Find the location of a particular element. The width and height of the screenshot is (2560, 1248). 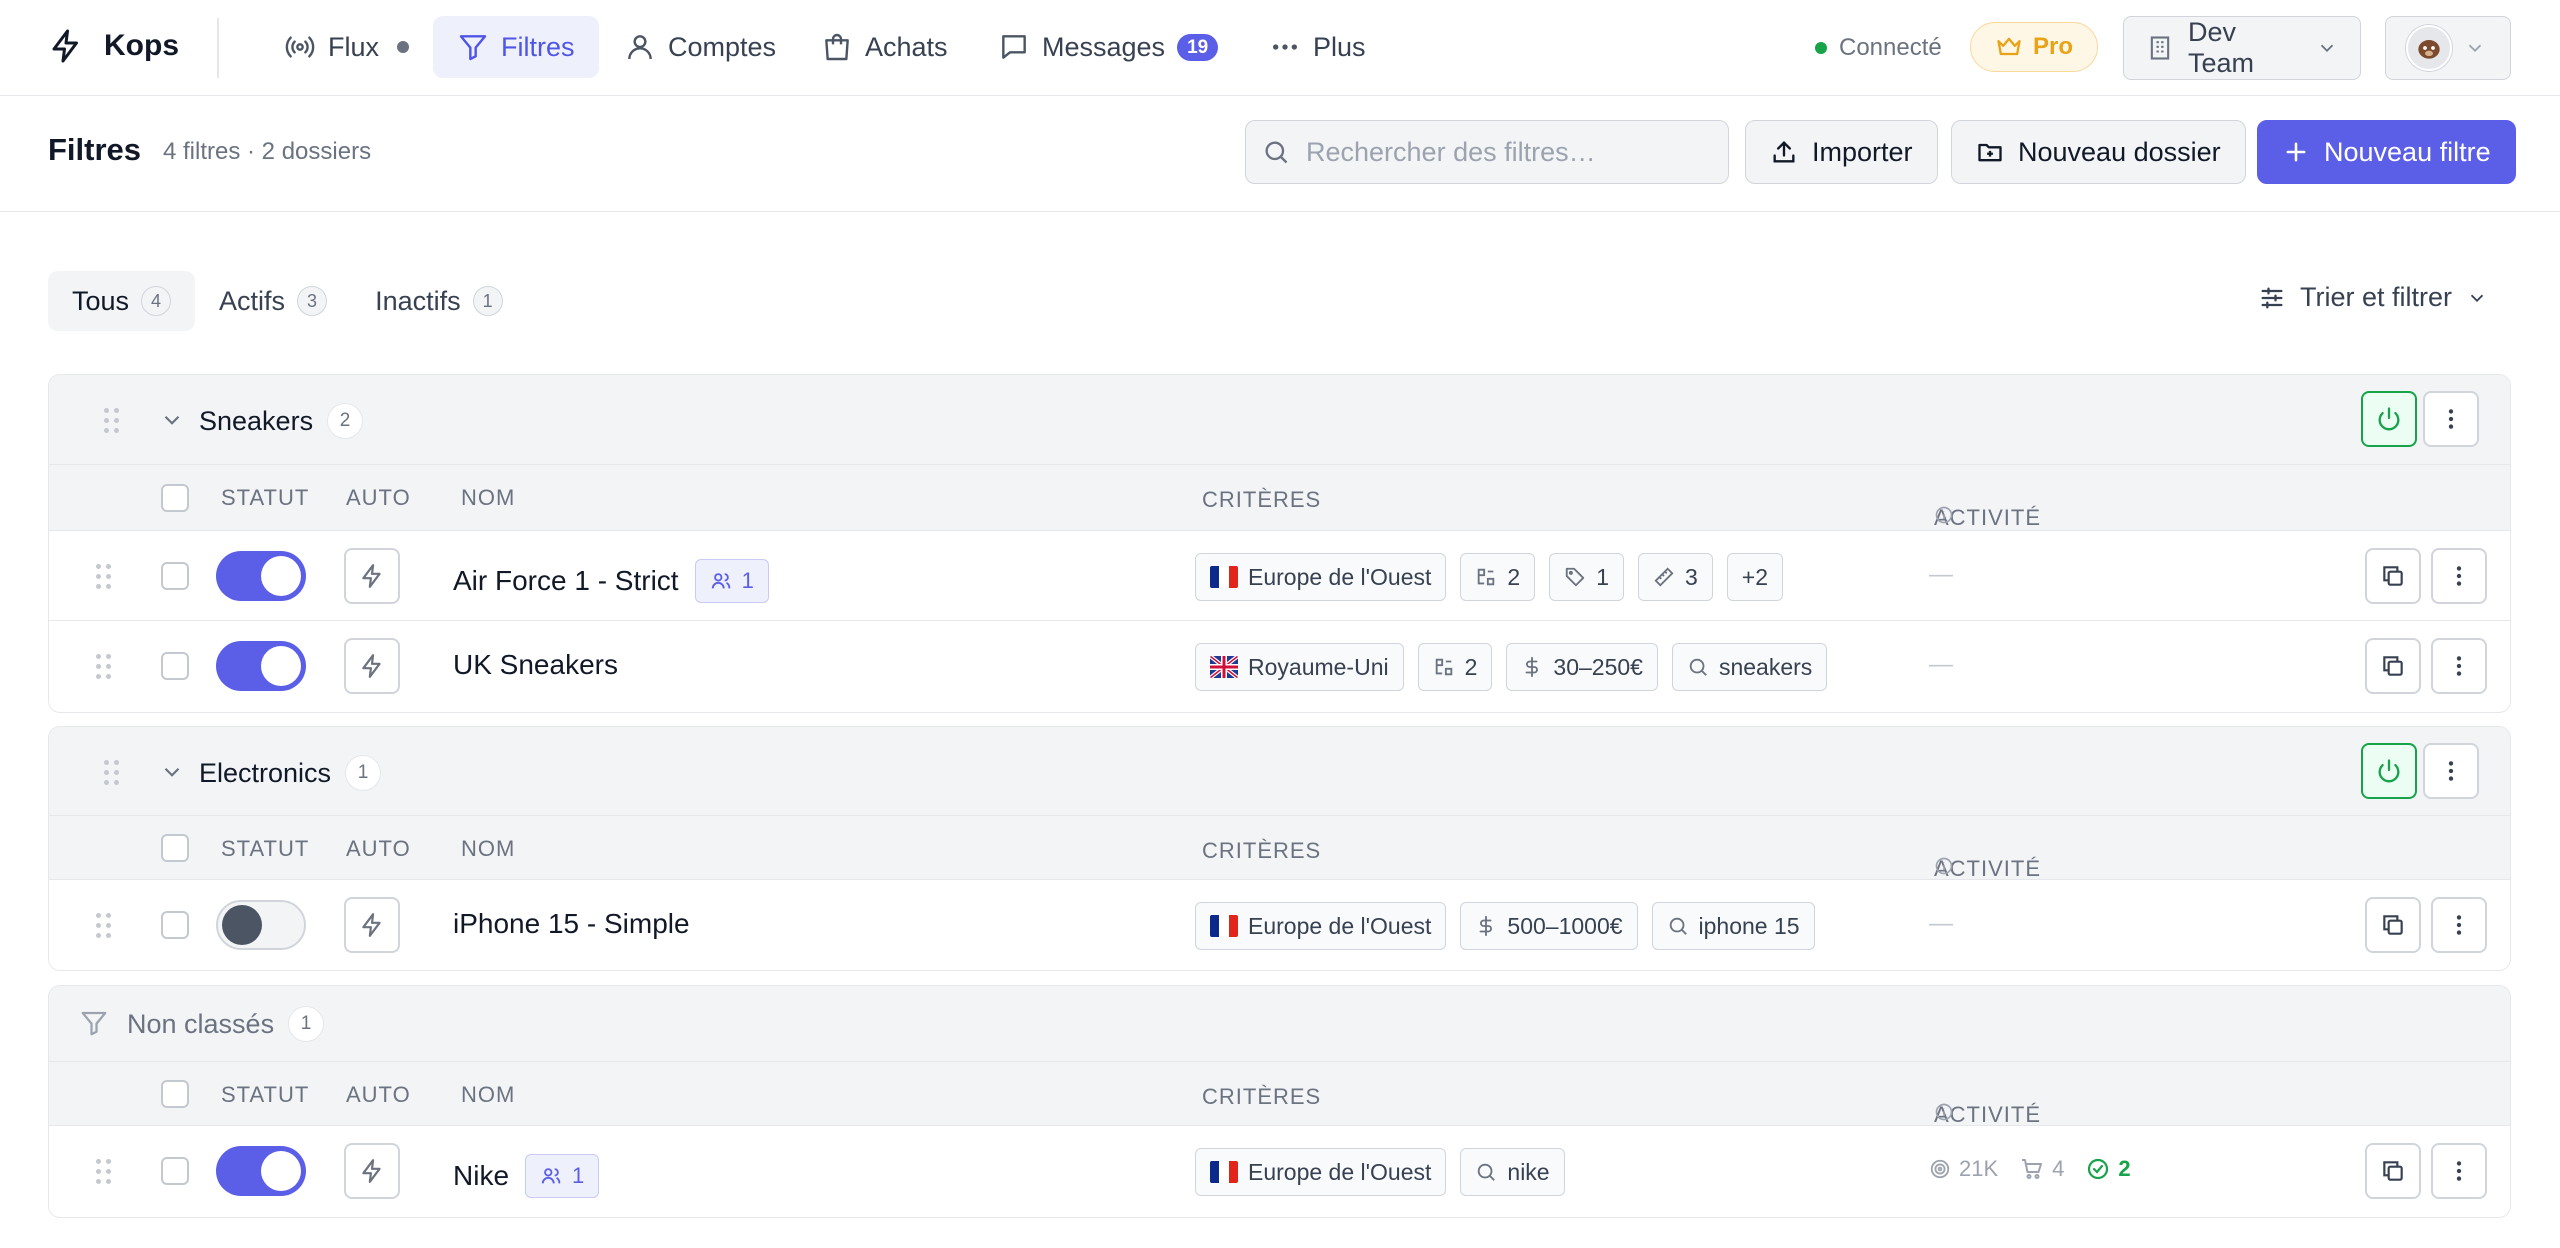

nav-item-comptes: Comptes is located at coordinates (700, 47).